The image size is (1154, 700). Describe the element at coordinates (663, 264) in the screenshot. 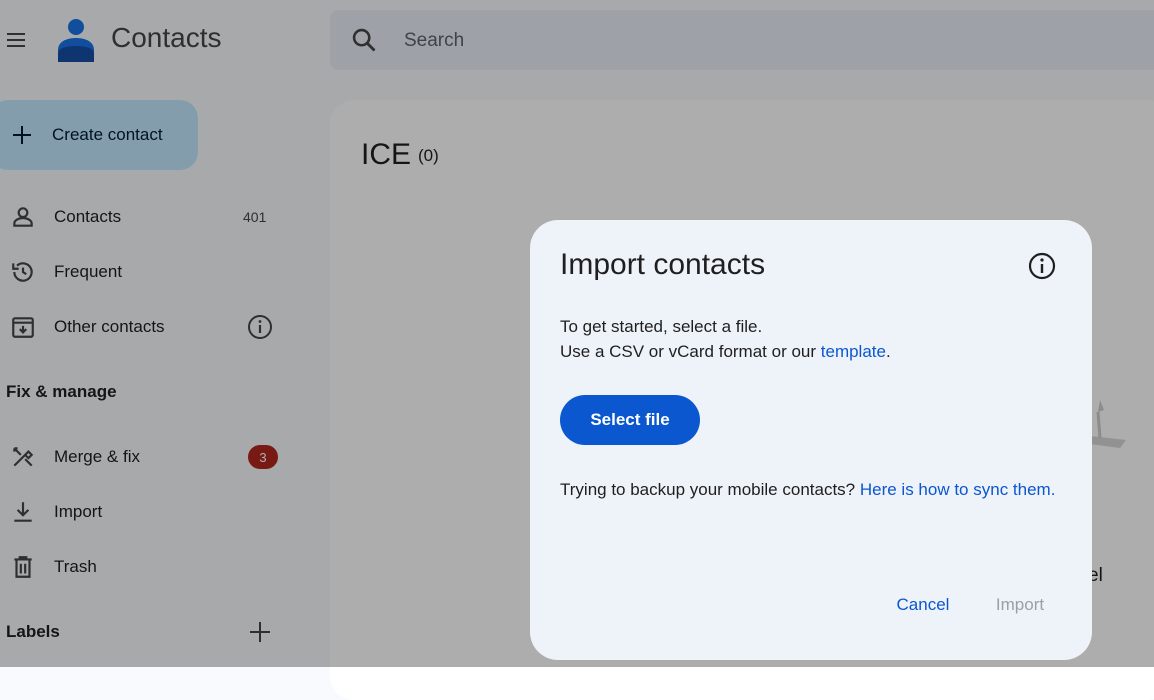

I see `dialog-title: Import contacts` at that location.